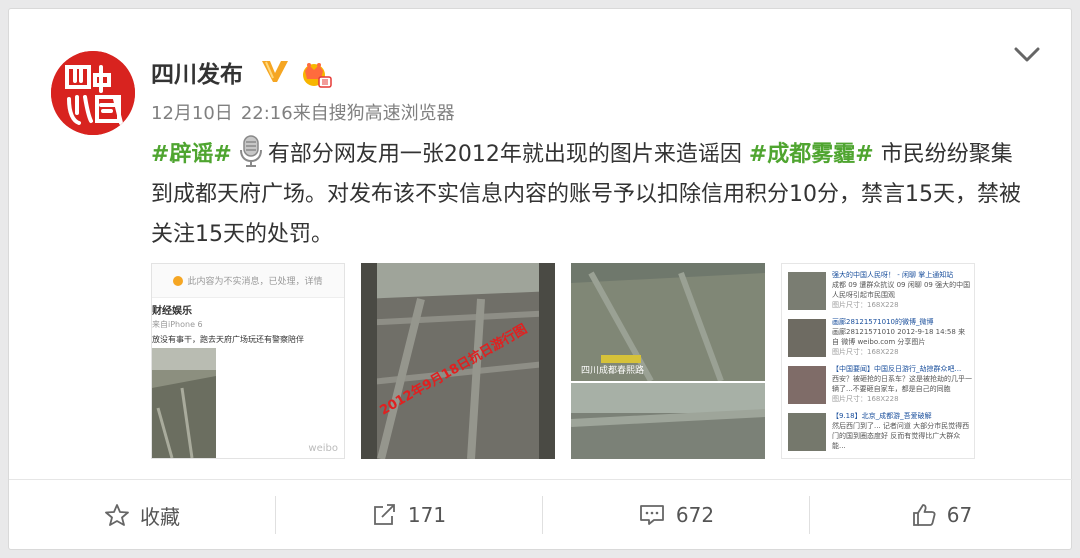 Image resolution: width=1080 pixels, height=558 pixels. What do you see at coordinates (177, 324) in the screenshot?
I see `image-via: 来自iPhone 6` at bounding box center [177, 324].